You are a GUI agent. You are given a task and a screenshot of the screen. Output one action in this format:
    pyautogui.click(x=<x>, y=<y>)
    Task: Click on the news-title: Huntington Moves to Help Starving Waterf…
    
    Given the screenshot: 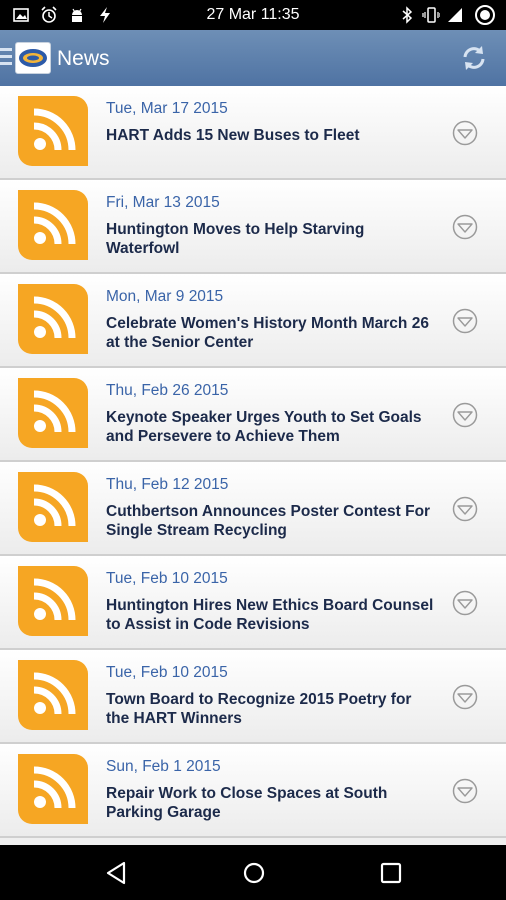 What is the action you would take?
    pyautogui.click(x=271, y=239)
    